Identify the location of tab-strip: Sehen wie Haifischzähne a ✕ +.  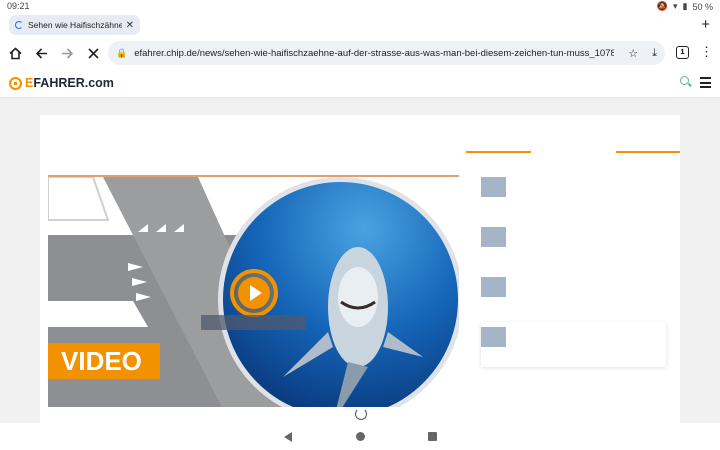
(360, 25).